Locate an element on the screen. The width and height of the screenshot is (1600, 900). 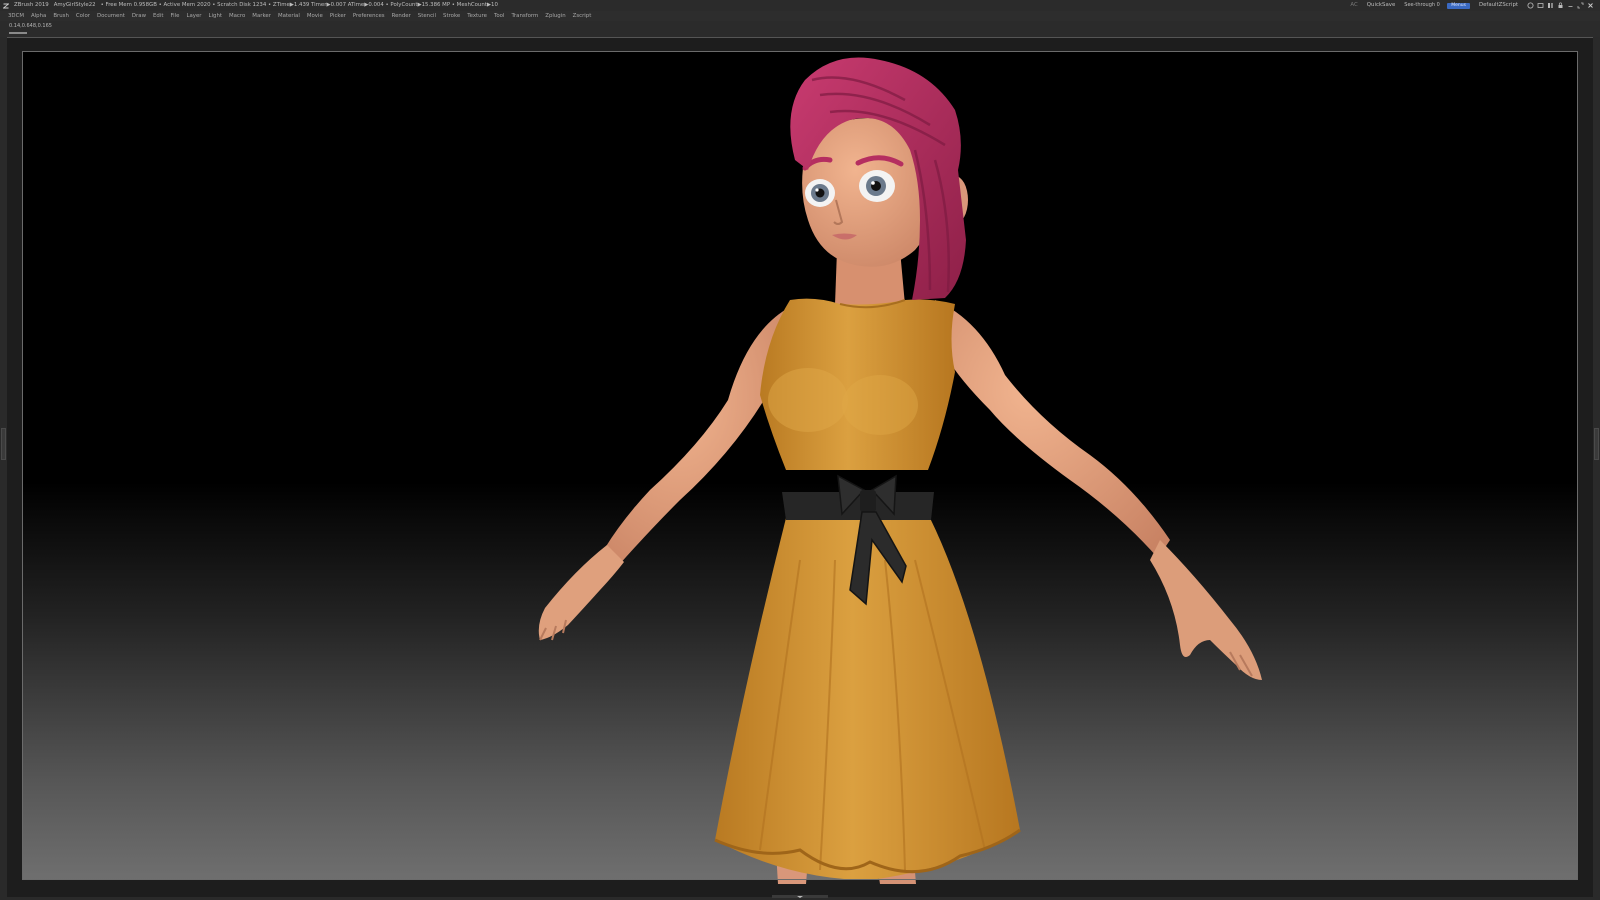
dress-bodice is located at coordinates (857, 384).